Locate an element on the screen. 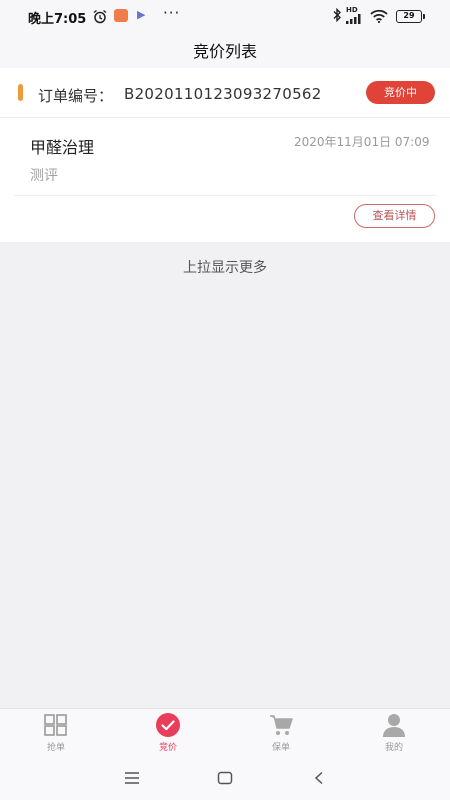 The image size is (450, 800). more-notifications-icon: ··· is located at coordinates (172, 13).